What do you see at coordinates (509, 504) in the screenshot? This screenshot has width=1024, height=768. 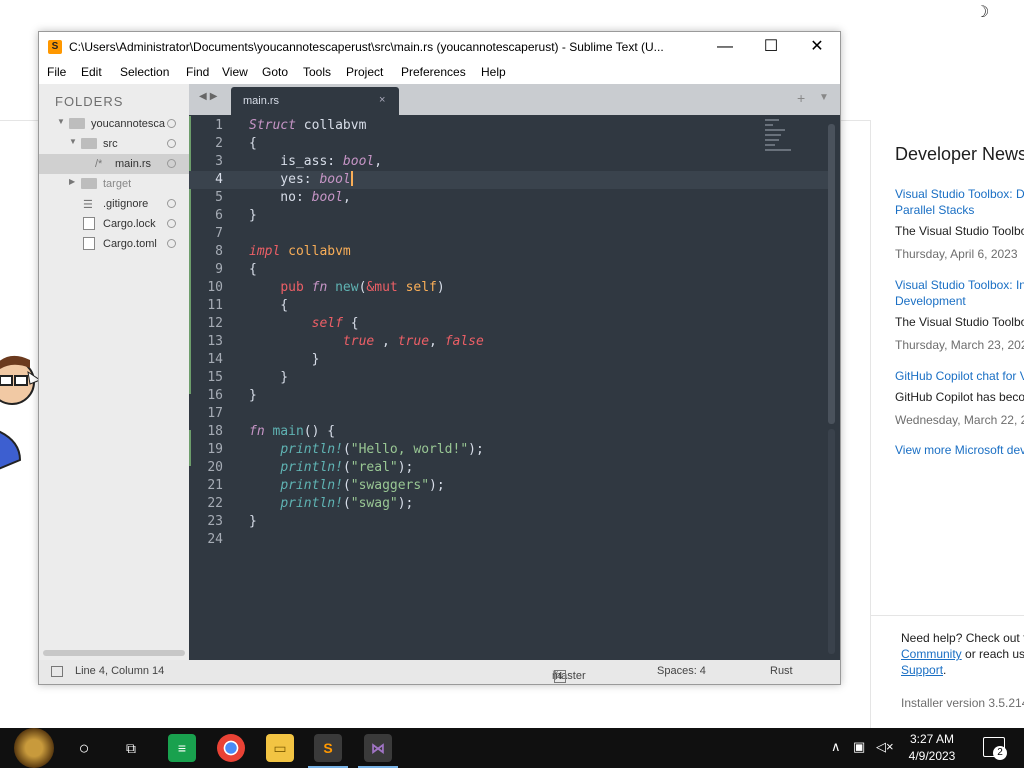 I see `code-line: 22 println!("swag");` at bounding box center [509, 504].